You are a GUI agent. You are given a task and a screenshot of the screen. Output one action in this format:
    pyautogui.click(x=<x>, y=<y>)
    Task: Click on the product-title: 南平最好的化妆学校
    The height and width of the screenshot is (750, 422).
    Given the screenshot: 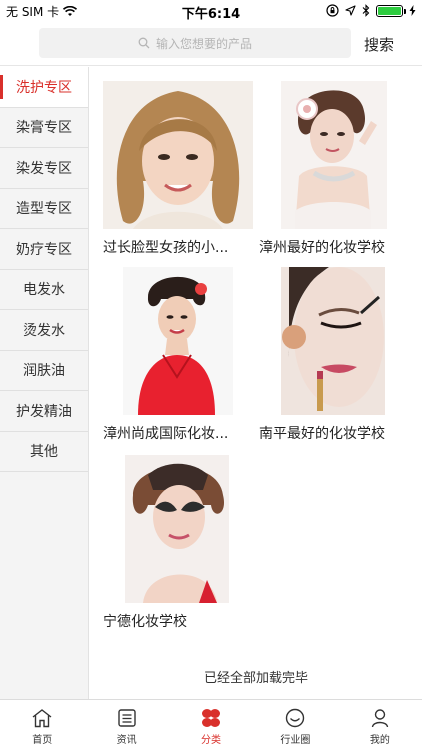 What is the action you would take?
    pyautogui.click(x=322, y=434)
    